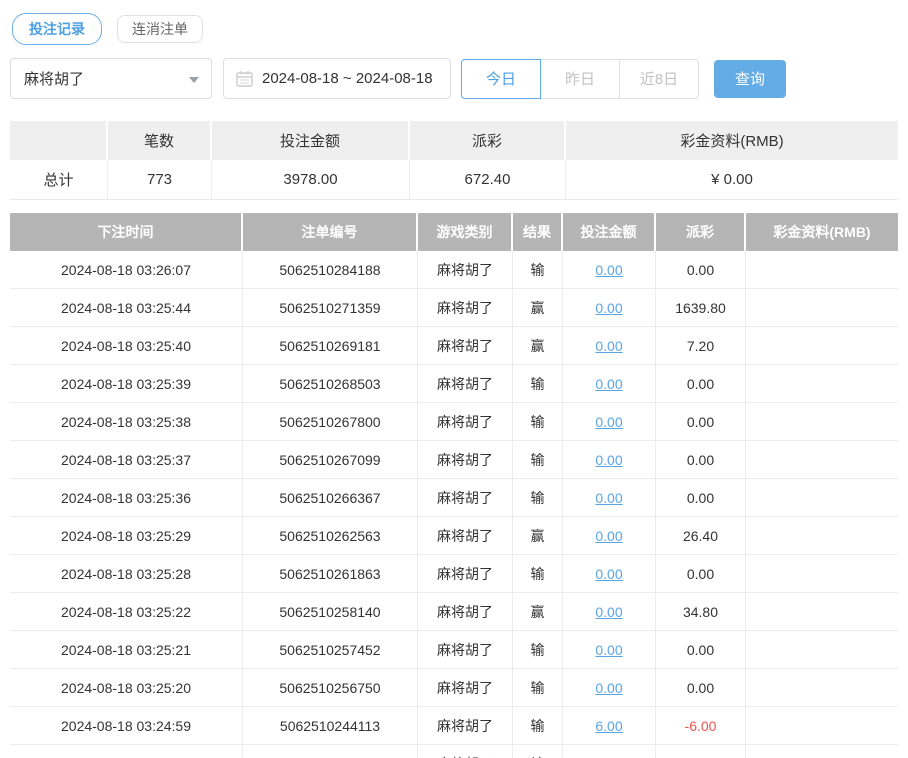 The height and width of the screenshot is (758, 908). Describe the element at coordinates (111, 78) in the screenshot. I see `game-type-select: 麻将胡了` at that location.